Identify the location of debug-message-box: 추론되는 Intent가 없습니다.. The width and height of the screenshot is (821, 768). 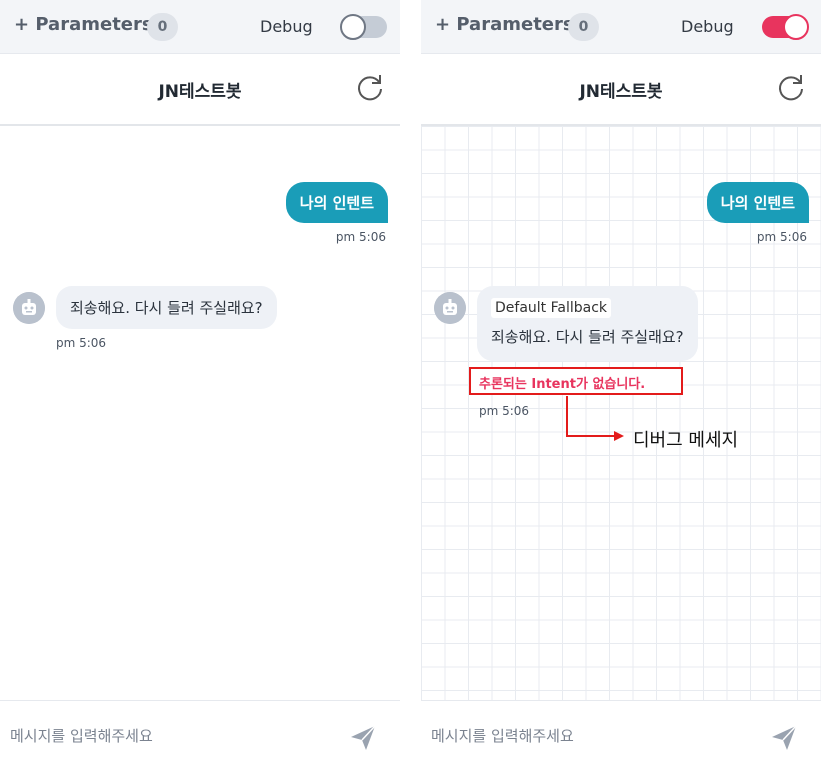
(576, 381).